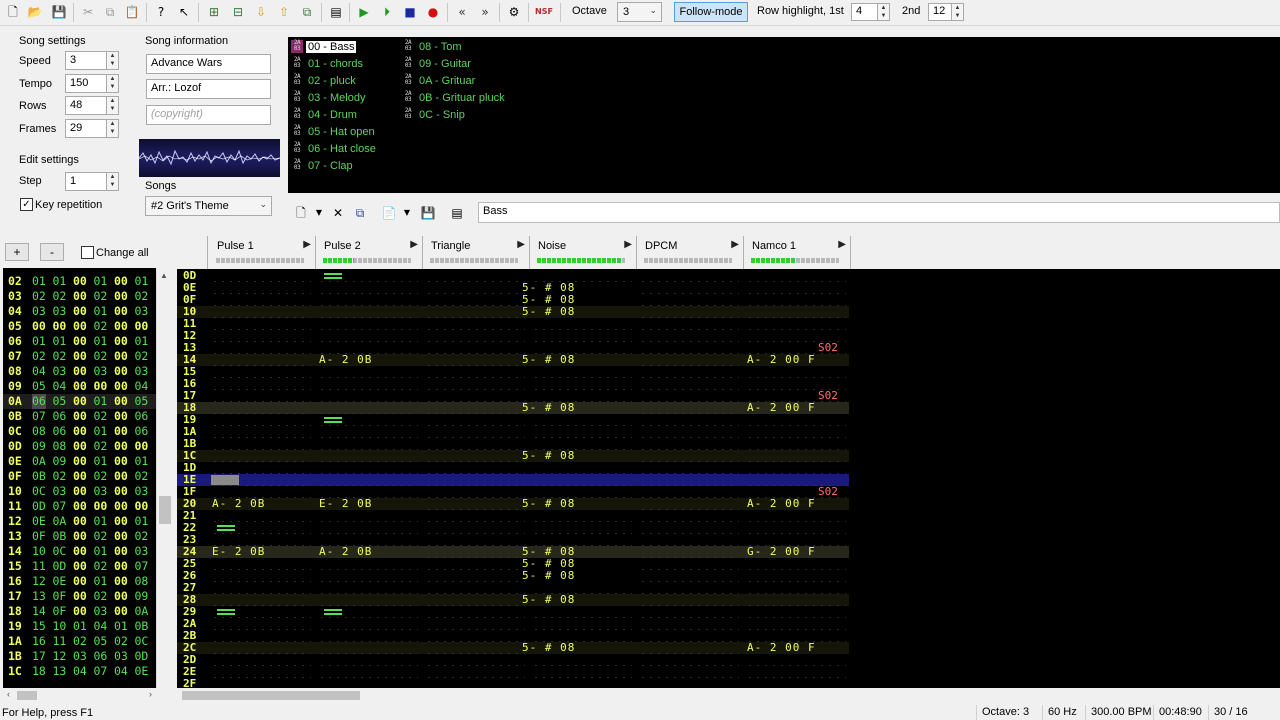 The width and height of the screenshot is (1280, 720). I want to click on remove-frame-icon: ⊟, so click(238, 12).